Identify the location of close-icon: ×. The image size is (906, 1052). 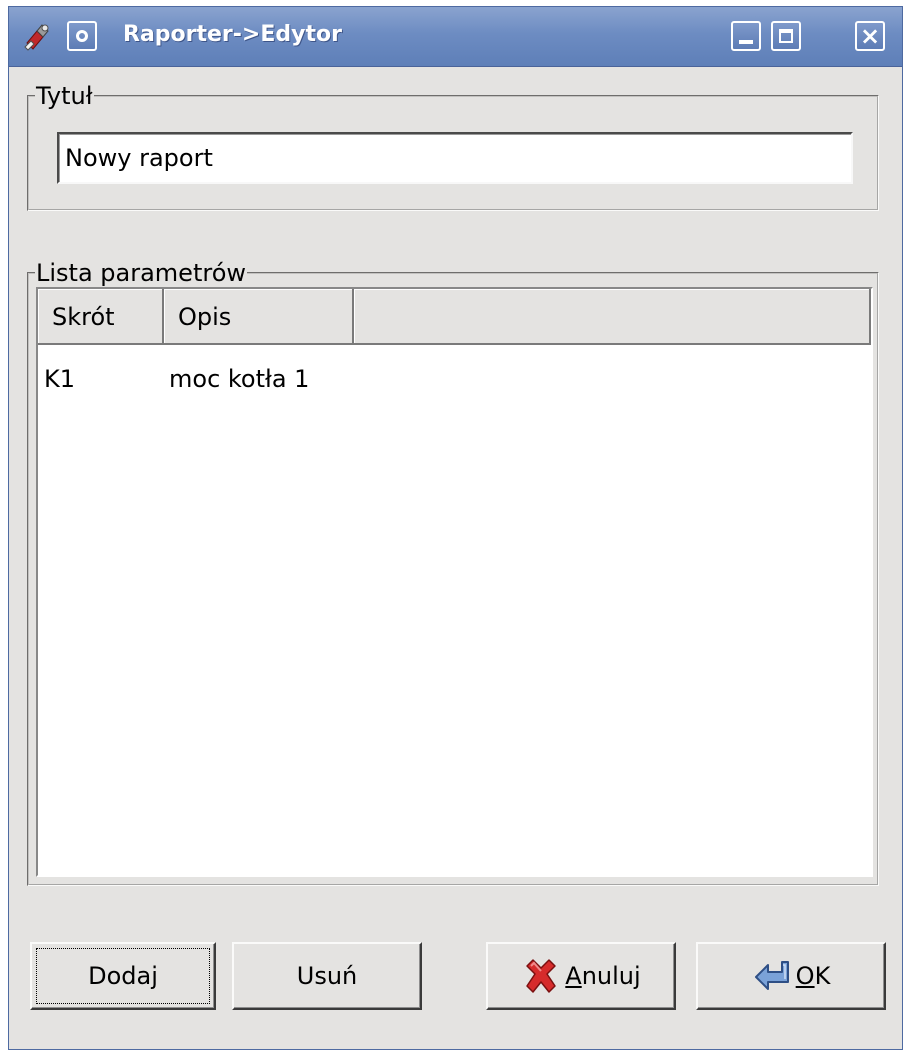
(870, 36).